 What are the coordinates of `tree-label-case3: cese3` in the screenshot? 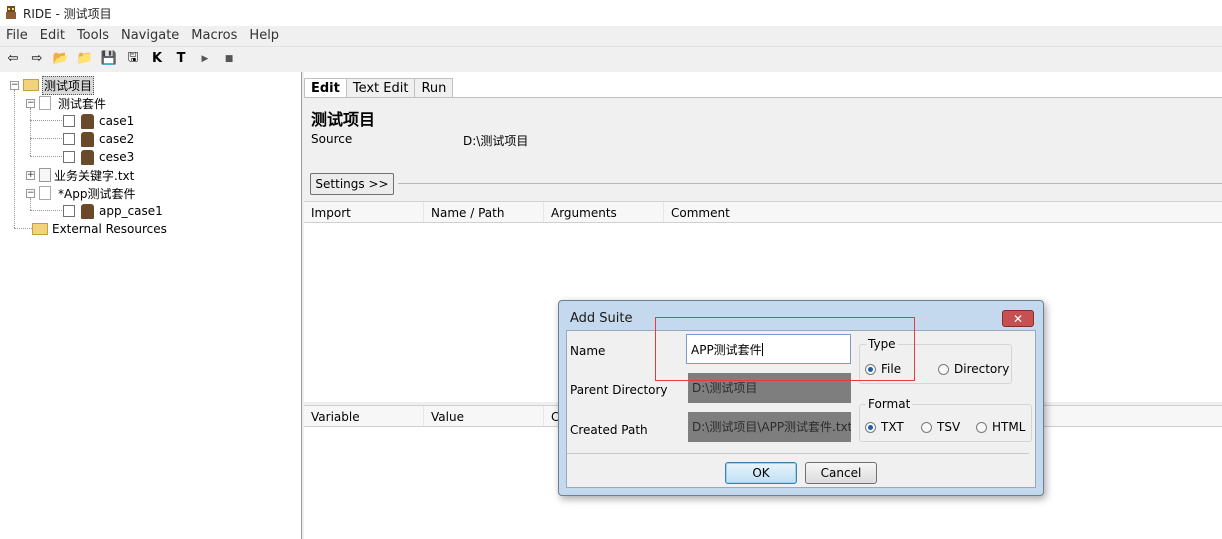 It's located at (117, 157).